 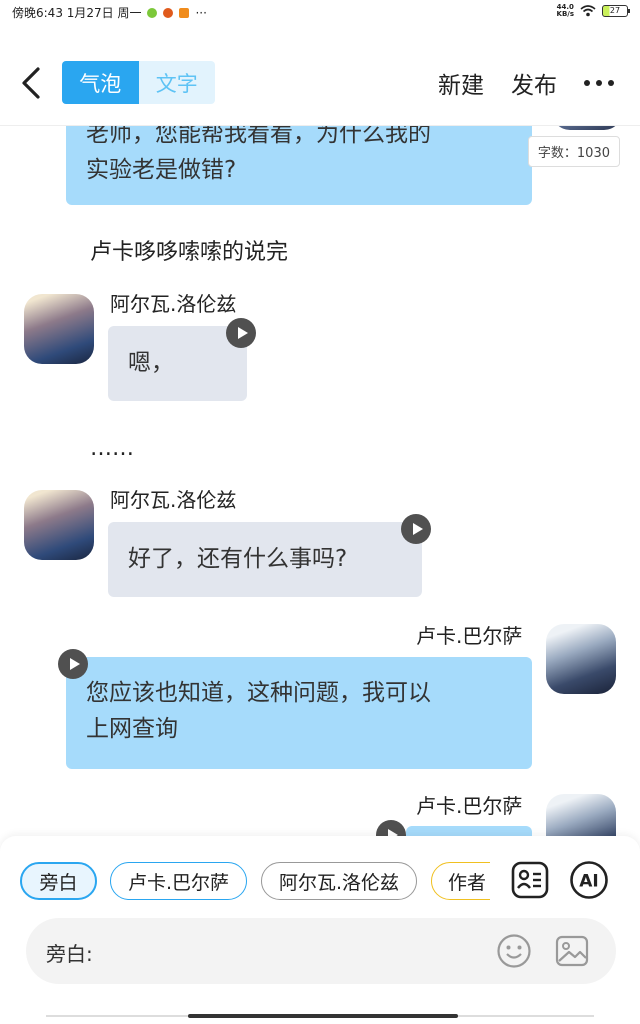 What do you see at coordinates (77, 13) in the screenshot?
I see `status-time: 傍晚6:43 1月27日 周一` at bounding box center [77, 13].